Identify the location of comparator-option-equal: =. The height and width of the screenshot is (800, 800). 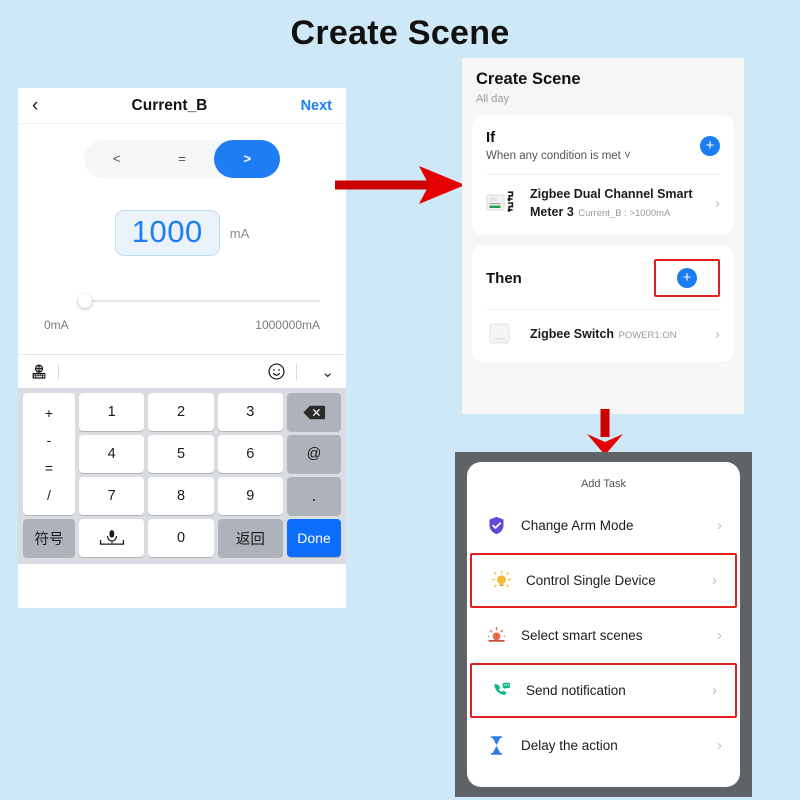
(181, 159).